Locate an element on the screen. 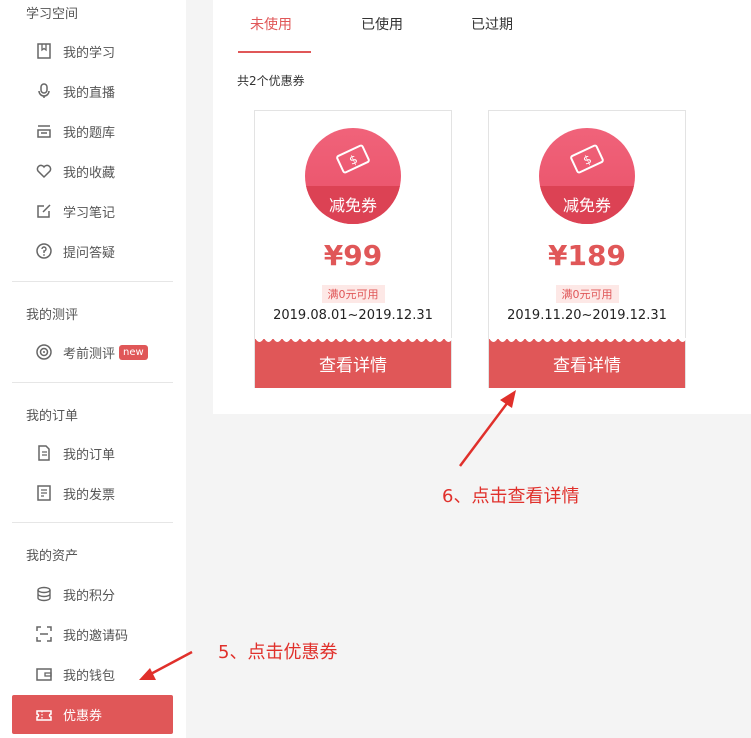  arrow-to-coupons is located at coordinates (166, 665).